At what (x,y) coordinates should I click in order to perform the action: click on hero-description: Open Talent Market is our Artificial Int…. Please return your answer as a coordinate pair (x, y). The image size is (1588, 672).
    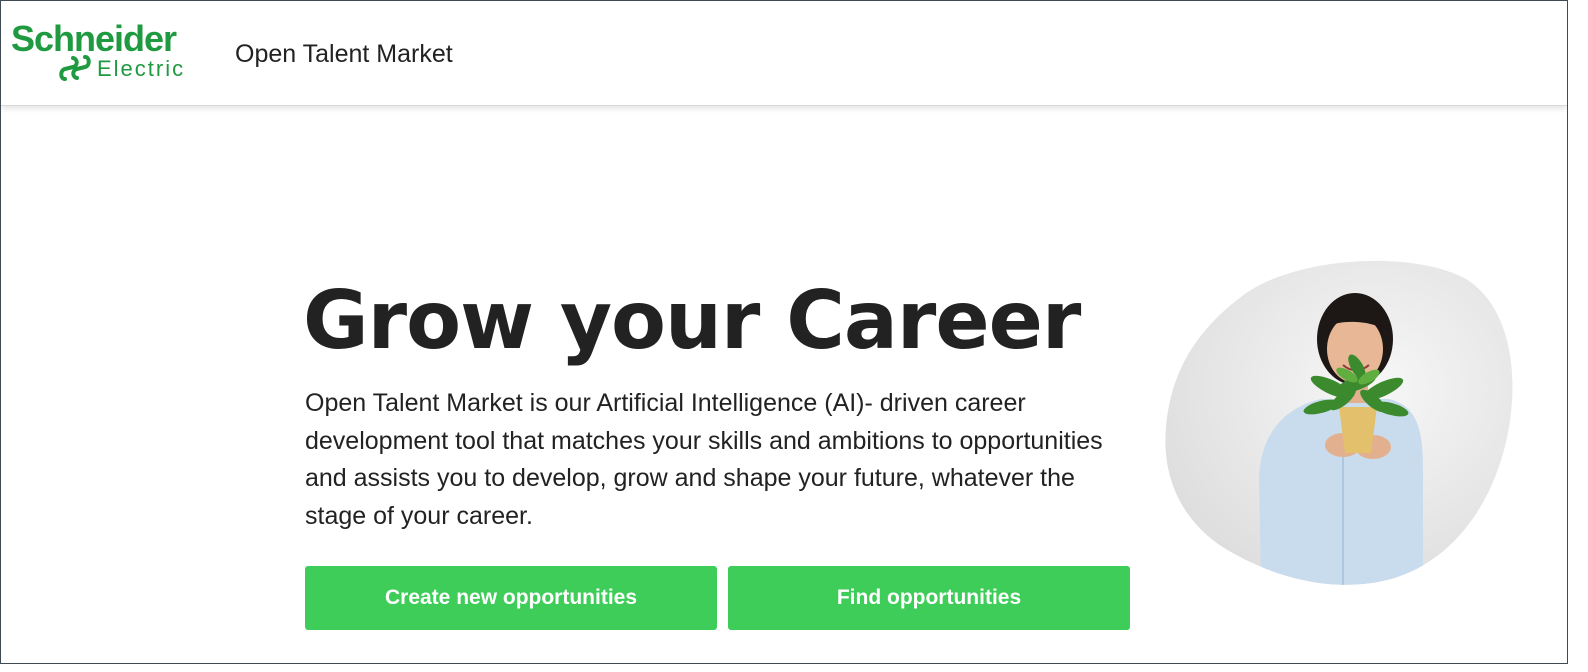
    Looking at the image, I should click on (704, 459).